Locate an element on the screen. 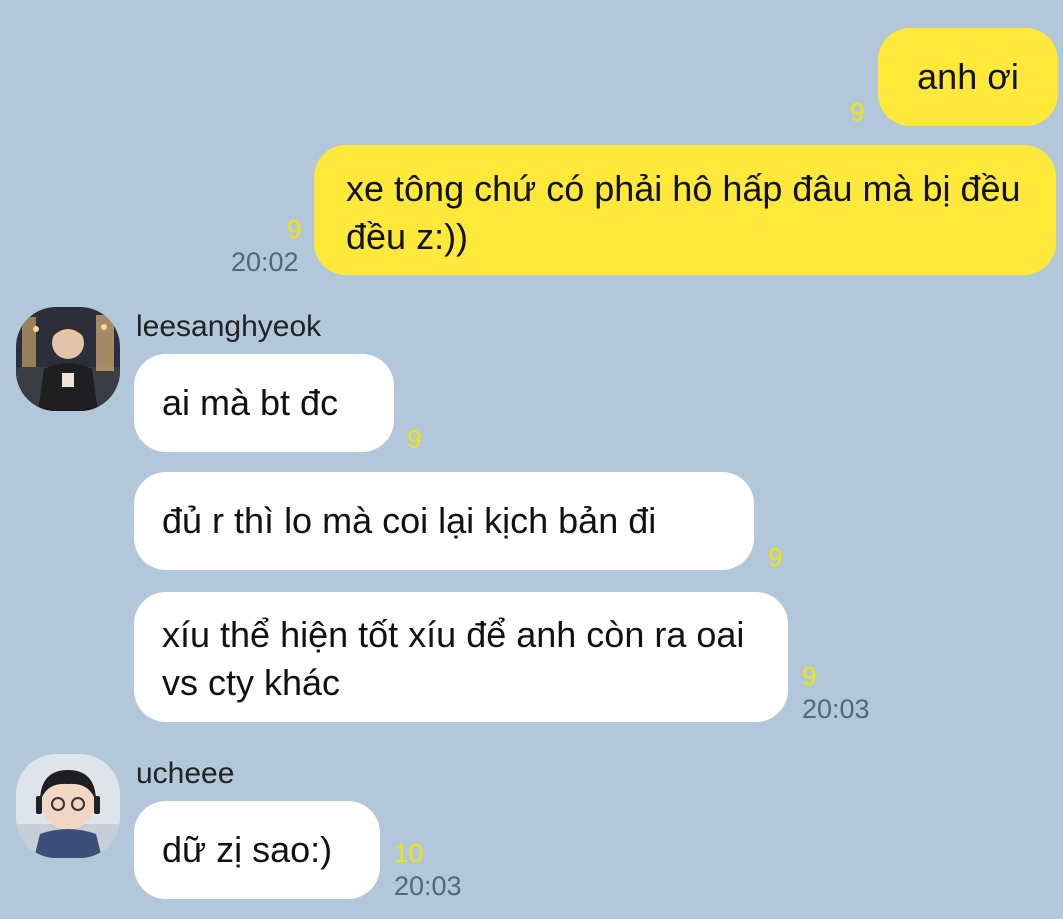  message-time: 20:02 is located at coordinates (265, 262).